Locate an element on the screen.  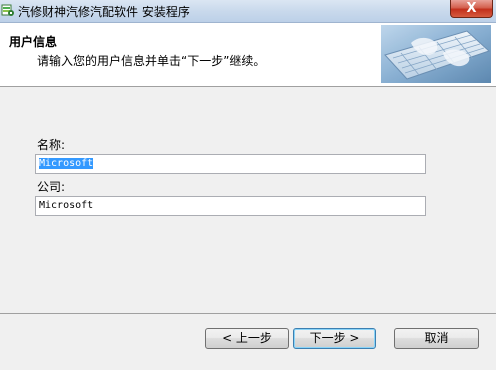
bottom-strip is located at coordinates (248, 366).